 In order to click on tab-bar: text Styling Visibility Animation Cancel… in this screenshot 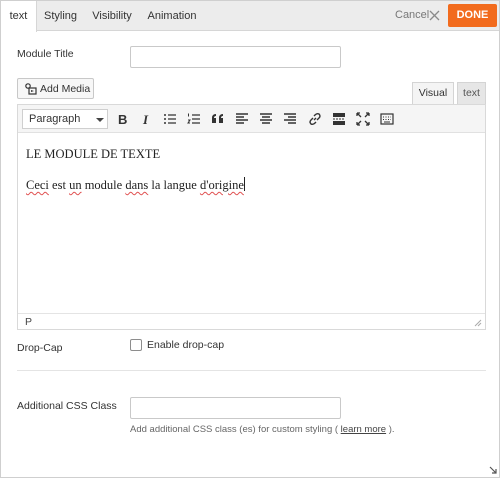, I will do `click(250, 16)`.